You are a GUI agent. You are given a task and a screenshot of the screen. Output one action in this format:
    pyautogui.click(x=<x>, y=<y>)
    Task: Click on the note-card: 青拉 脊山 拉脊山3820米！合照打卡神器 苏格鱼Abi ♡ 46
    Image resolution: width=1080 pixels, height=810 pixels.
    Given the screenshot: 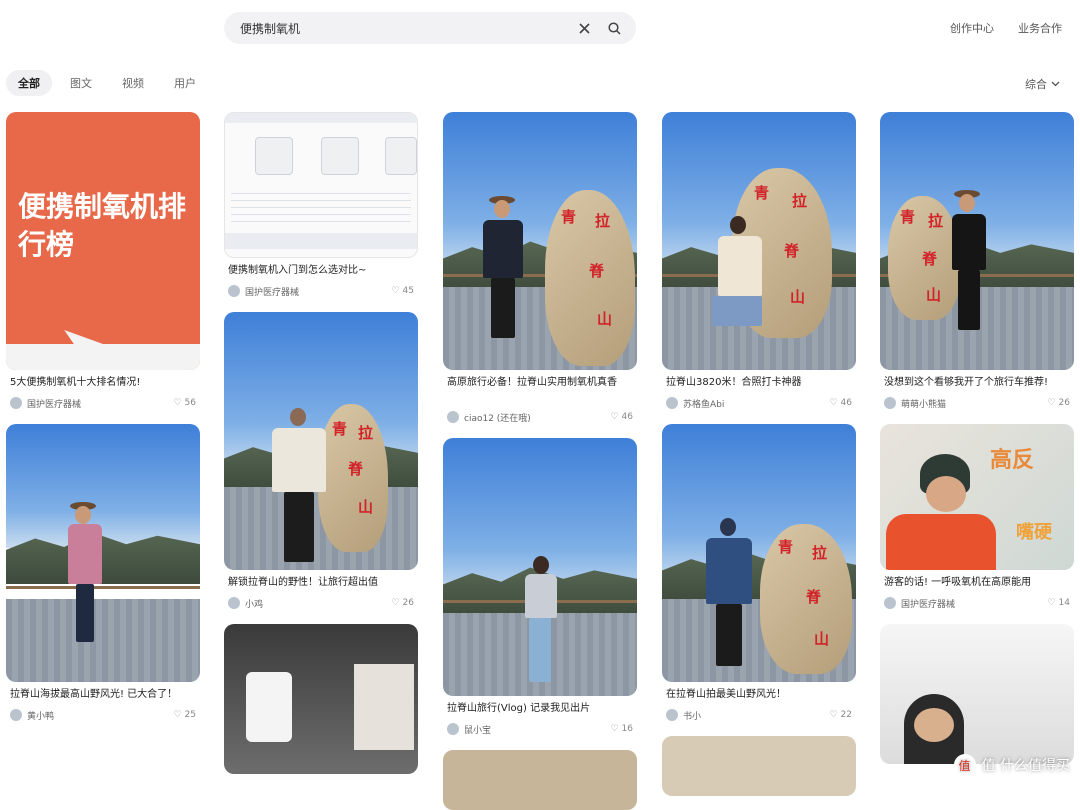 What is the action you would take?
    pyautogui.click(x=759, y=261)
    